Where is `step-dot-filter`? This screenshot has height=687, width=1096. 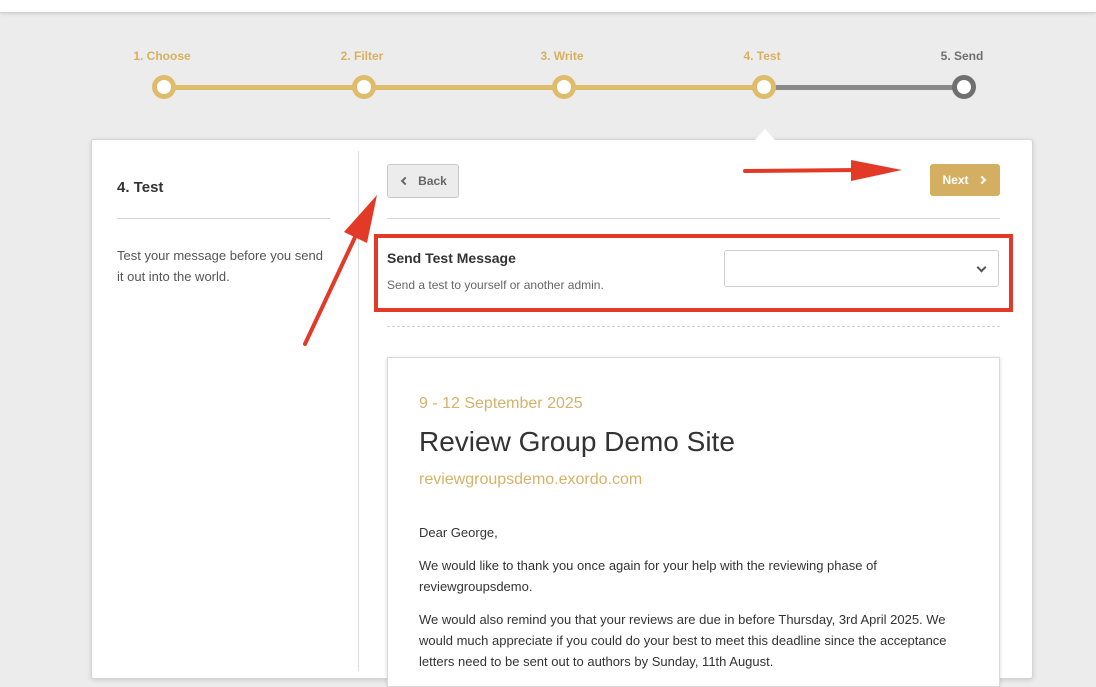
step-dot-filter is located at coordinates (364, 87).